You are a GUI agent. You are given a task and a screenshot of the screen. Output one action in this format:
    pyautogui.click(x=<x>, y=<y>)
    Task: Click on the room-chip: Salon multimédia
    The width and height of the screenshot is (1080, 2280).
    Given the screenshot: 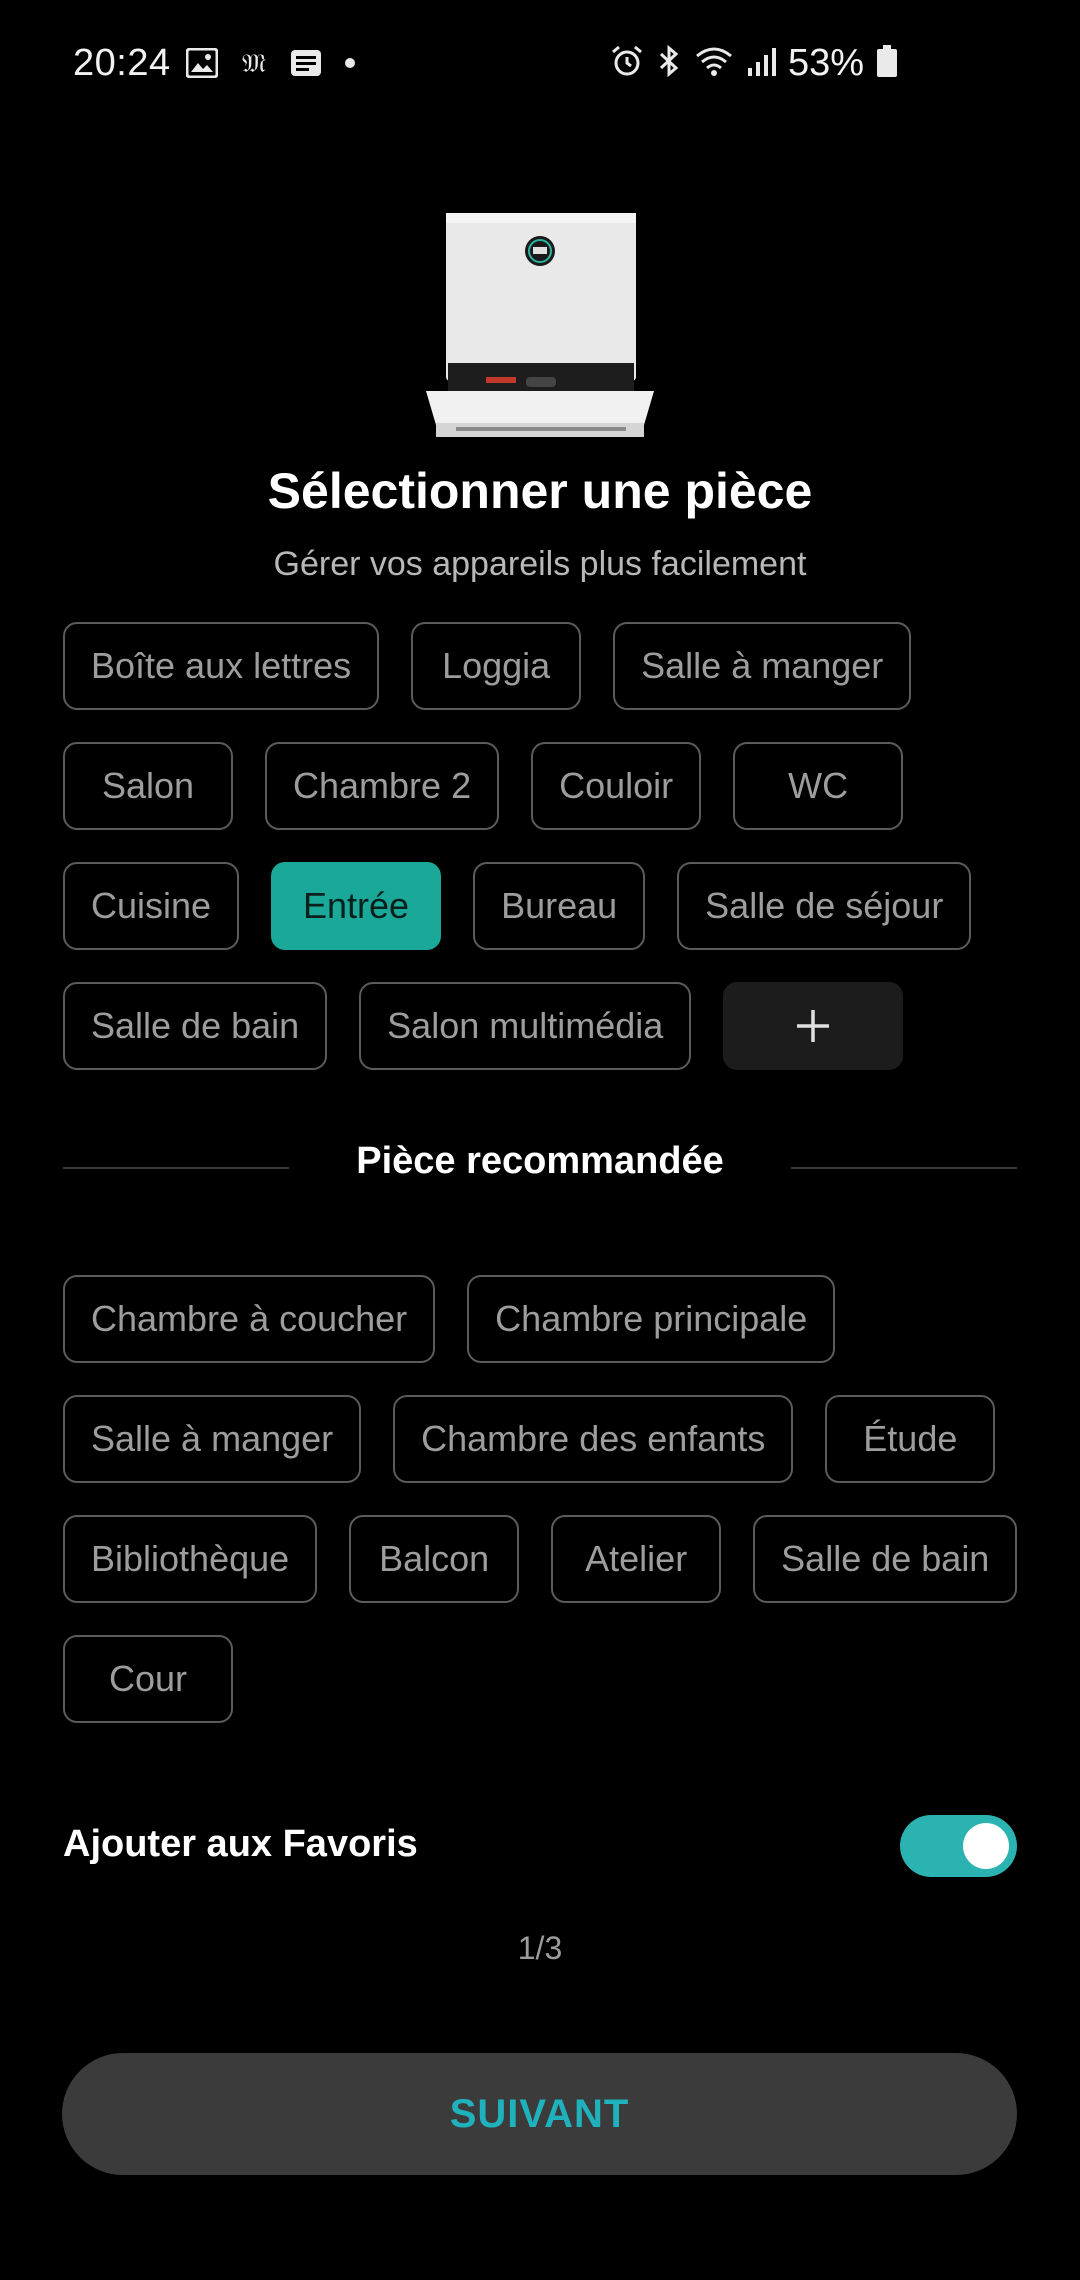 What is the action you would take?
    pyautogui.click(x=525, y=1026)
    